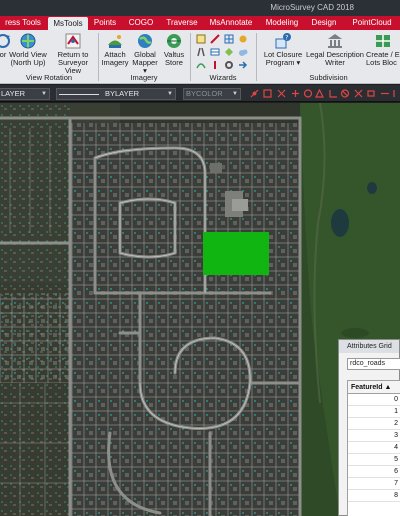  Describe the element at coordinates (28, 41) in the screenshot. I see `globe-north-icon` at that location.